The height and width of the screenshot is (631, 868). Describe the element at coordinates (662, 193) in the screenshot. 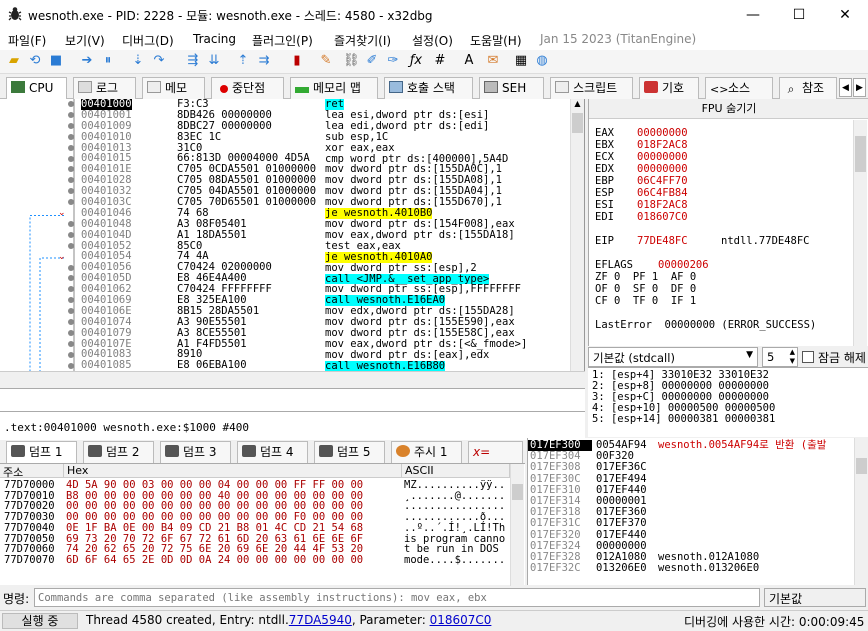

I see `register-value: 06C4FB84` at that location.